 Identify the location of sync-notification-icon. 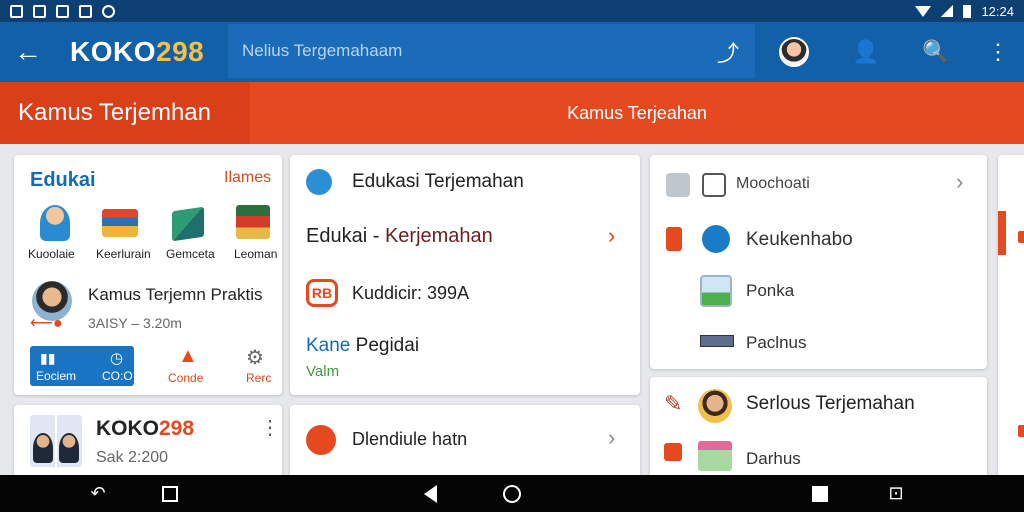
(108, 11).